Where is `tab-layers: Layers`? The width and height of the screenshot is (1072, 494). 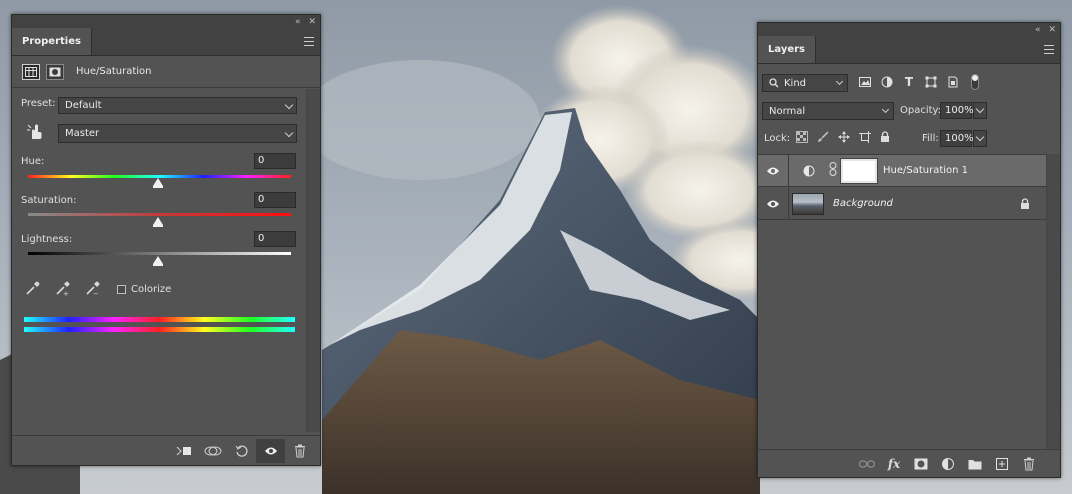
tab-layers: Layers is located at coordinates (787, 49).